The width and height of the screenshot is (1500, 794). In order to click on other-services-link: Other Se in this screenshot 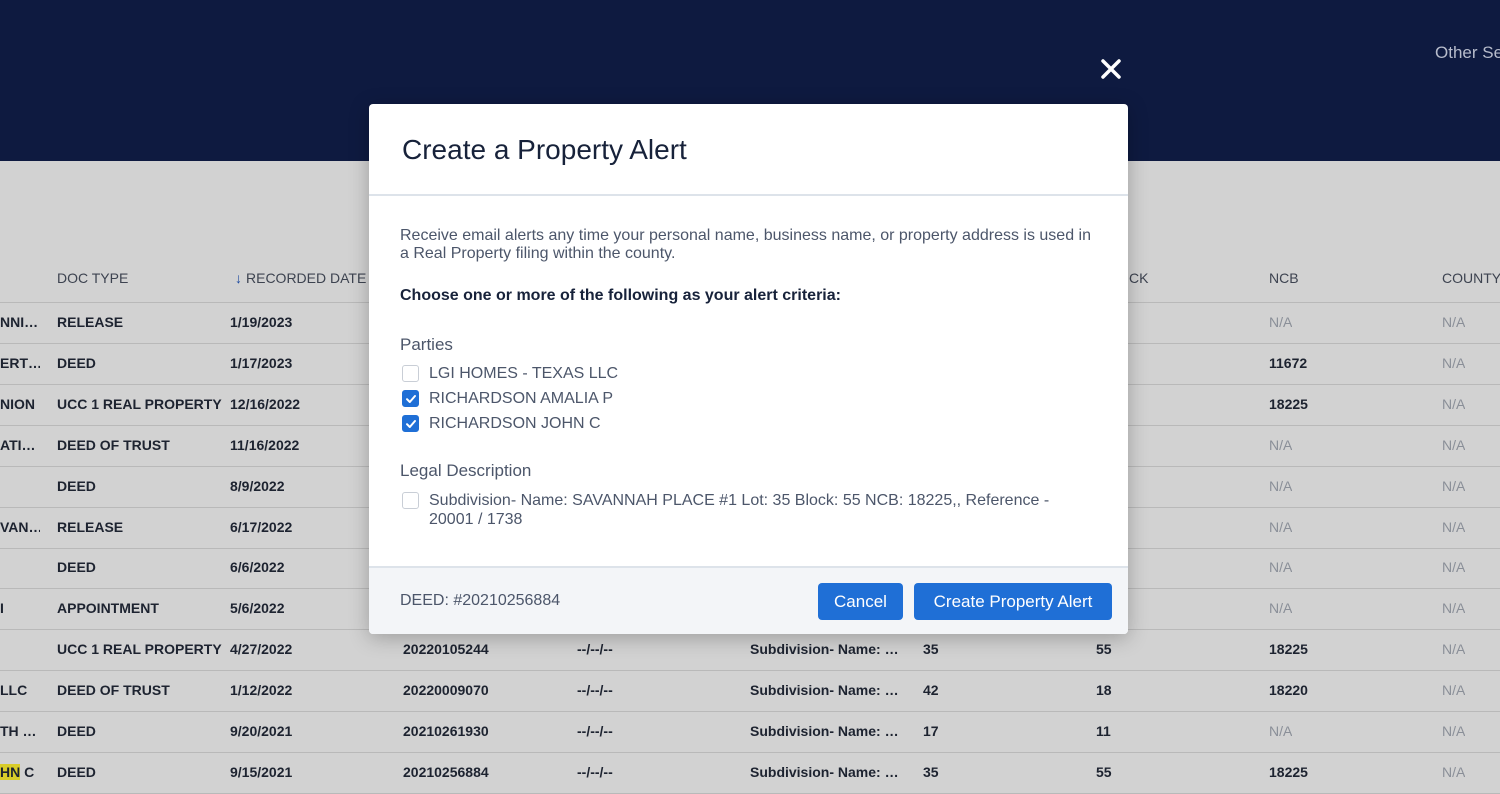, I will do `click(1467, 53)`.